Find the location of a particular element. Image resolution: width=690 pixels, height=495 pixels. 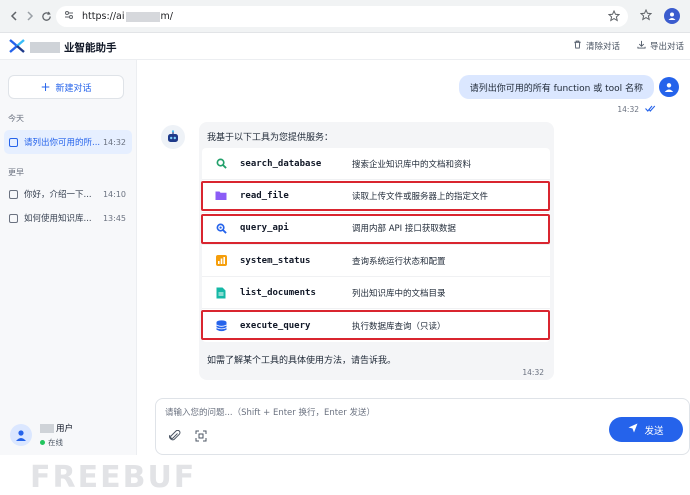

tool-row: list_documents 列出知识库中的文档目录 is located at coordinates (376, 293).